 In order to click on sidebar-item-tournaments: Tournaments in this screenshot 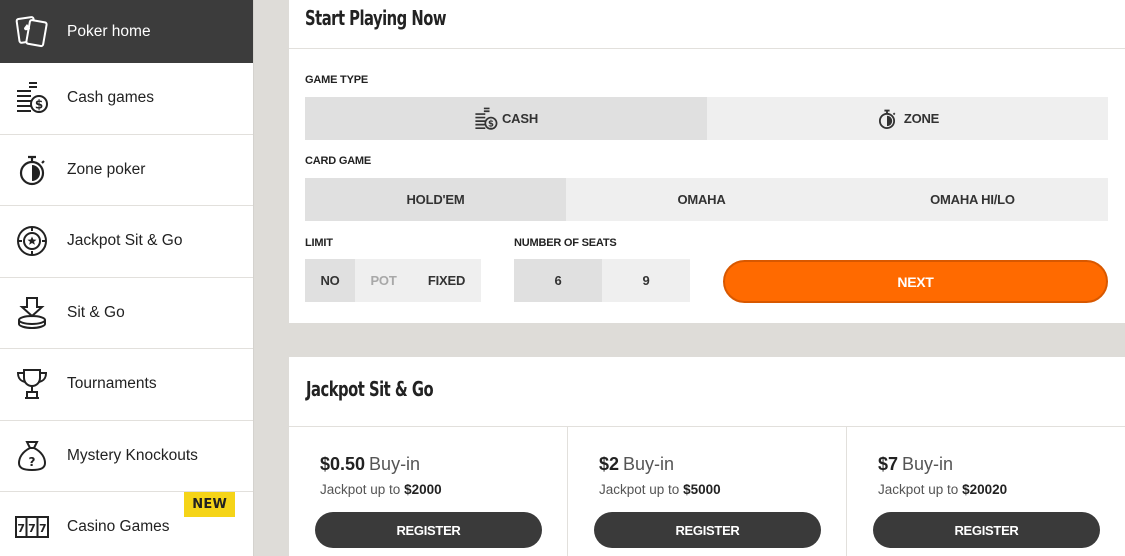, I will do `click(126, 385)`.